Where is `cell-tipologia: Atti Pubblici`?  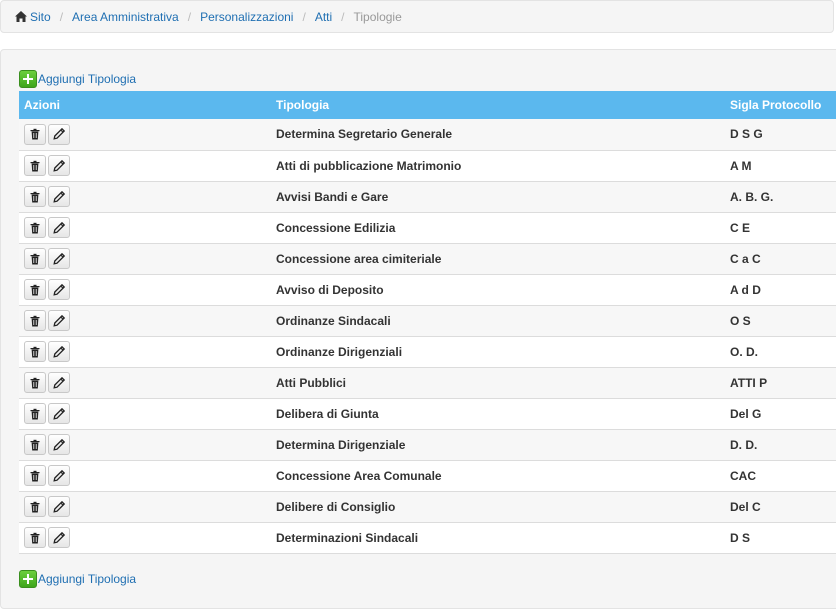 cell-tipologia: Atti Pubblici is located at coordinates (311, 382).